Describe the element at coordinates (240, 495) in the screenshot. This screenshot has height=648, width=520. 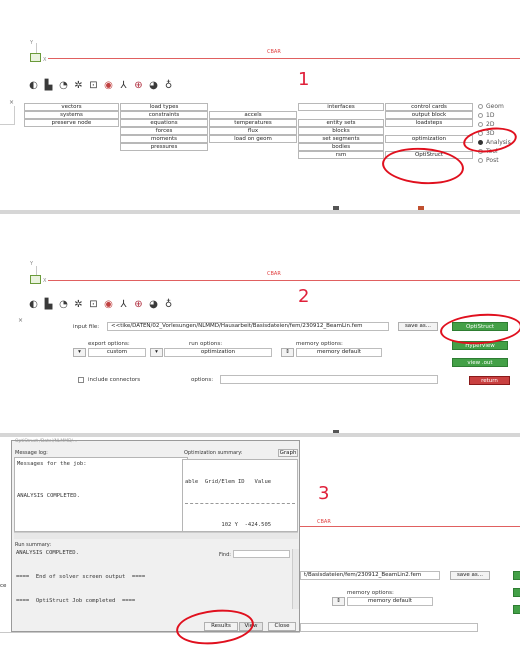
I see `optimization-summary-pane: able Grid/Elem ID Value 102 Y -424.505` at that location.